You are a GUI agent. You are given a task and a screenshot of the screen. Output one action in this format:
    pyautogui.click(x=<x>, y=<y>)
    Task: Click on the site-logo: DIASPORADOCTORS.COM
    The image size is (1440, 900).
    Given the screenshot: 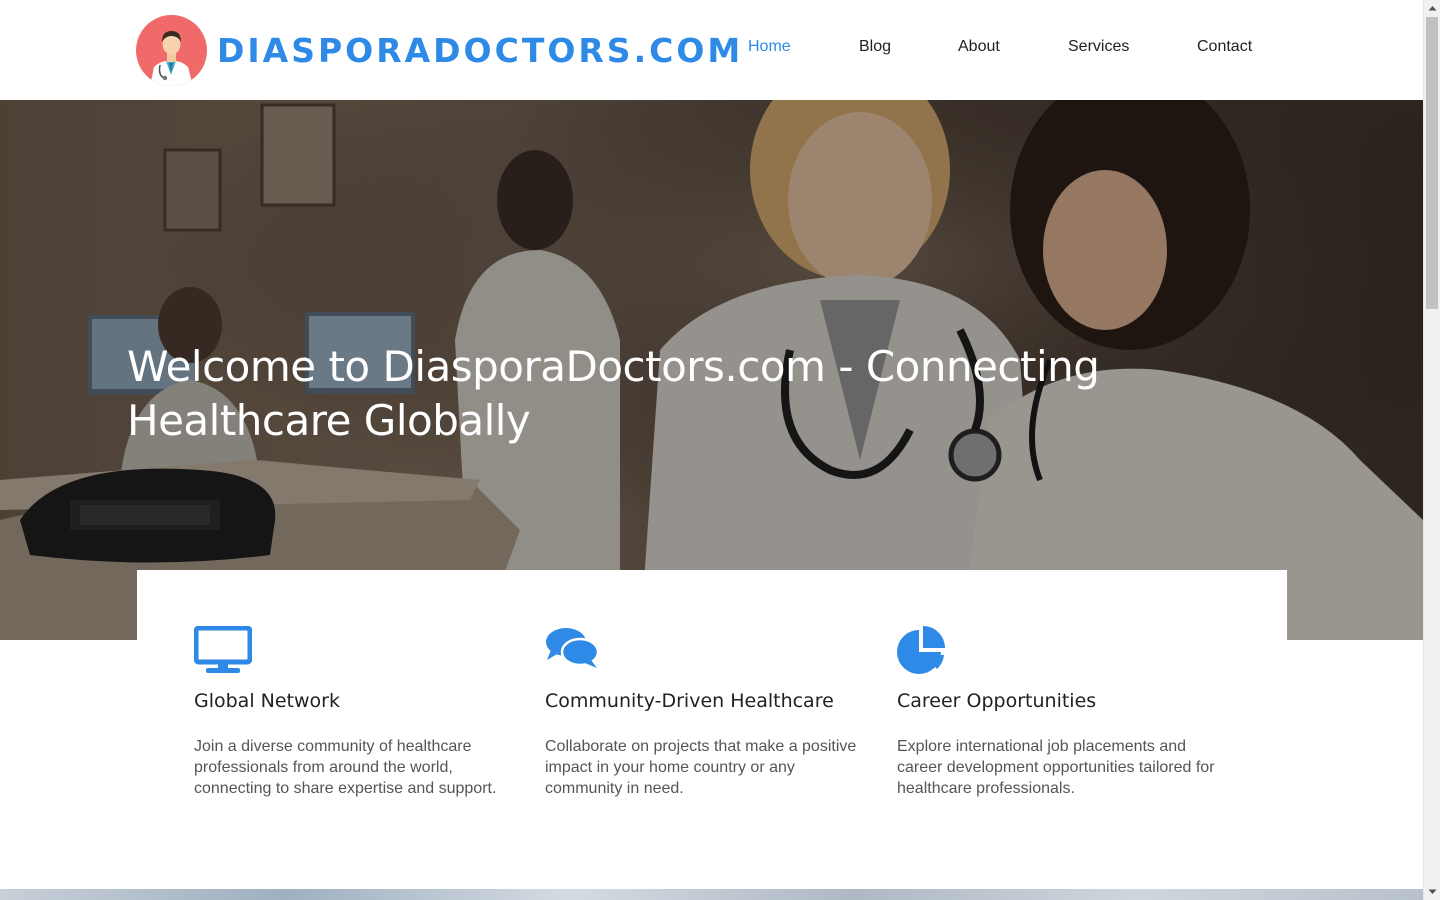 What is the action you would take?
    pyautogui.click(x=439, y=50)
    